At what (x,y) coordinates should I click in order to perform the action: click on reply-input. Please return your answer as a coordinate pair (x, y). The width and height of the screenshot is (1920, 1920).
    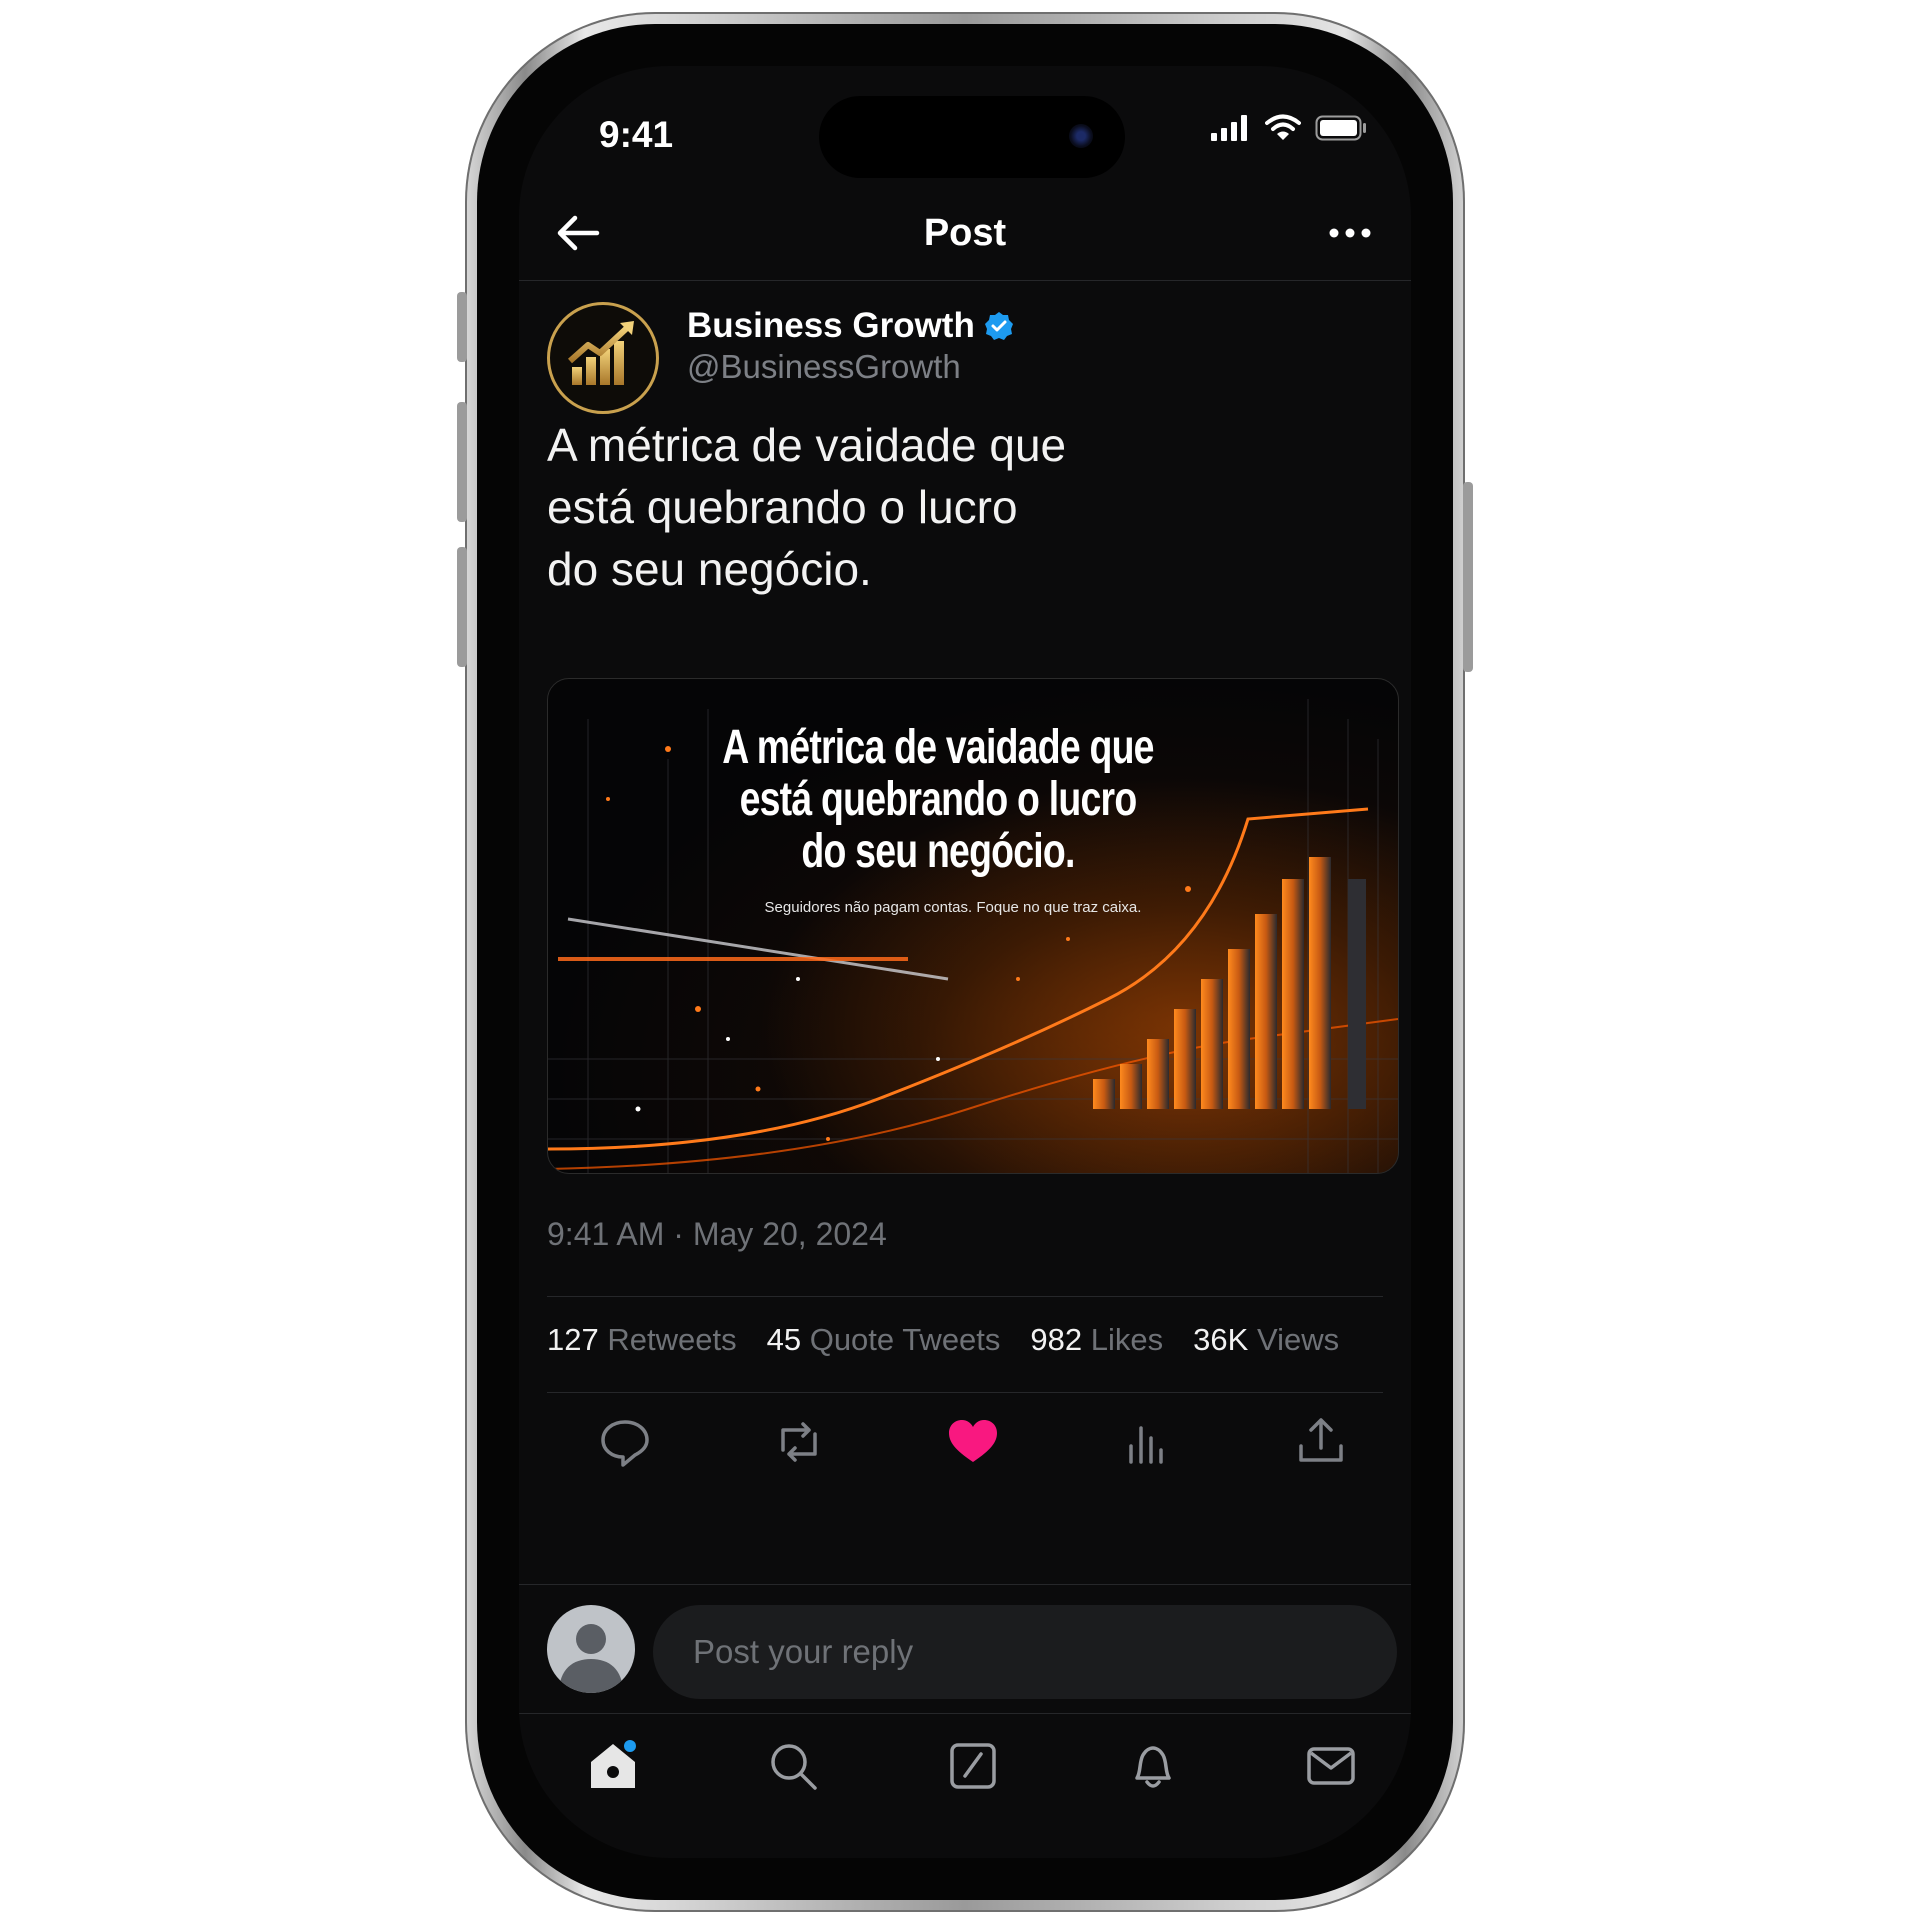
    Looking at the image, I should click on (1025, 1652).